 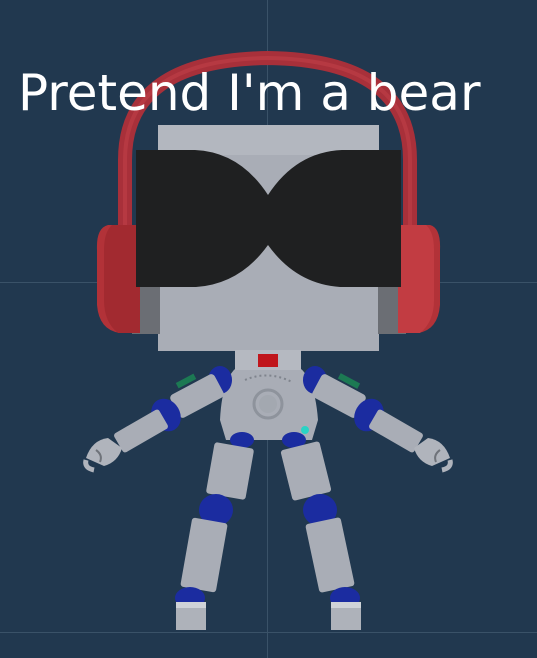 What do you see at coordinates (153, 423) in the screenshot?
I see `robot-left-arm` at bounding box center [153, 423].